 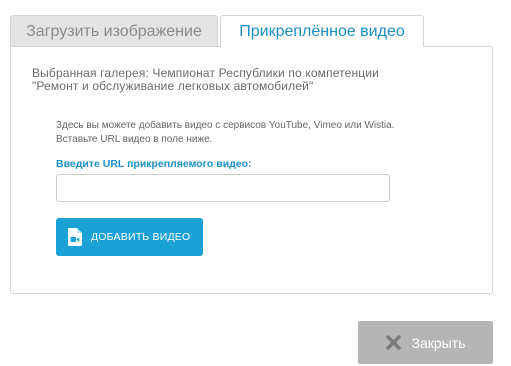 I want to click on add-video-button: ДОБАВИТЬ ВИДЕО, so click(x=129, y=237).